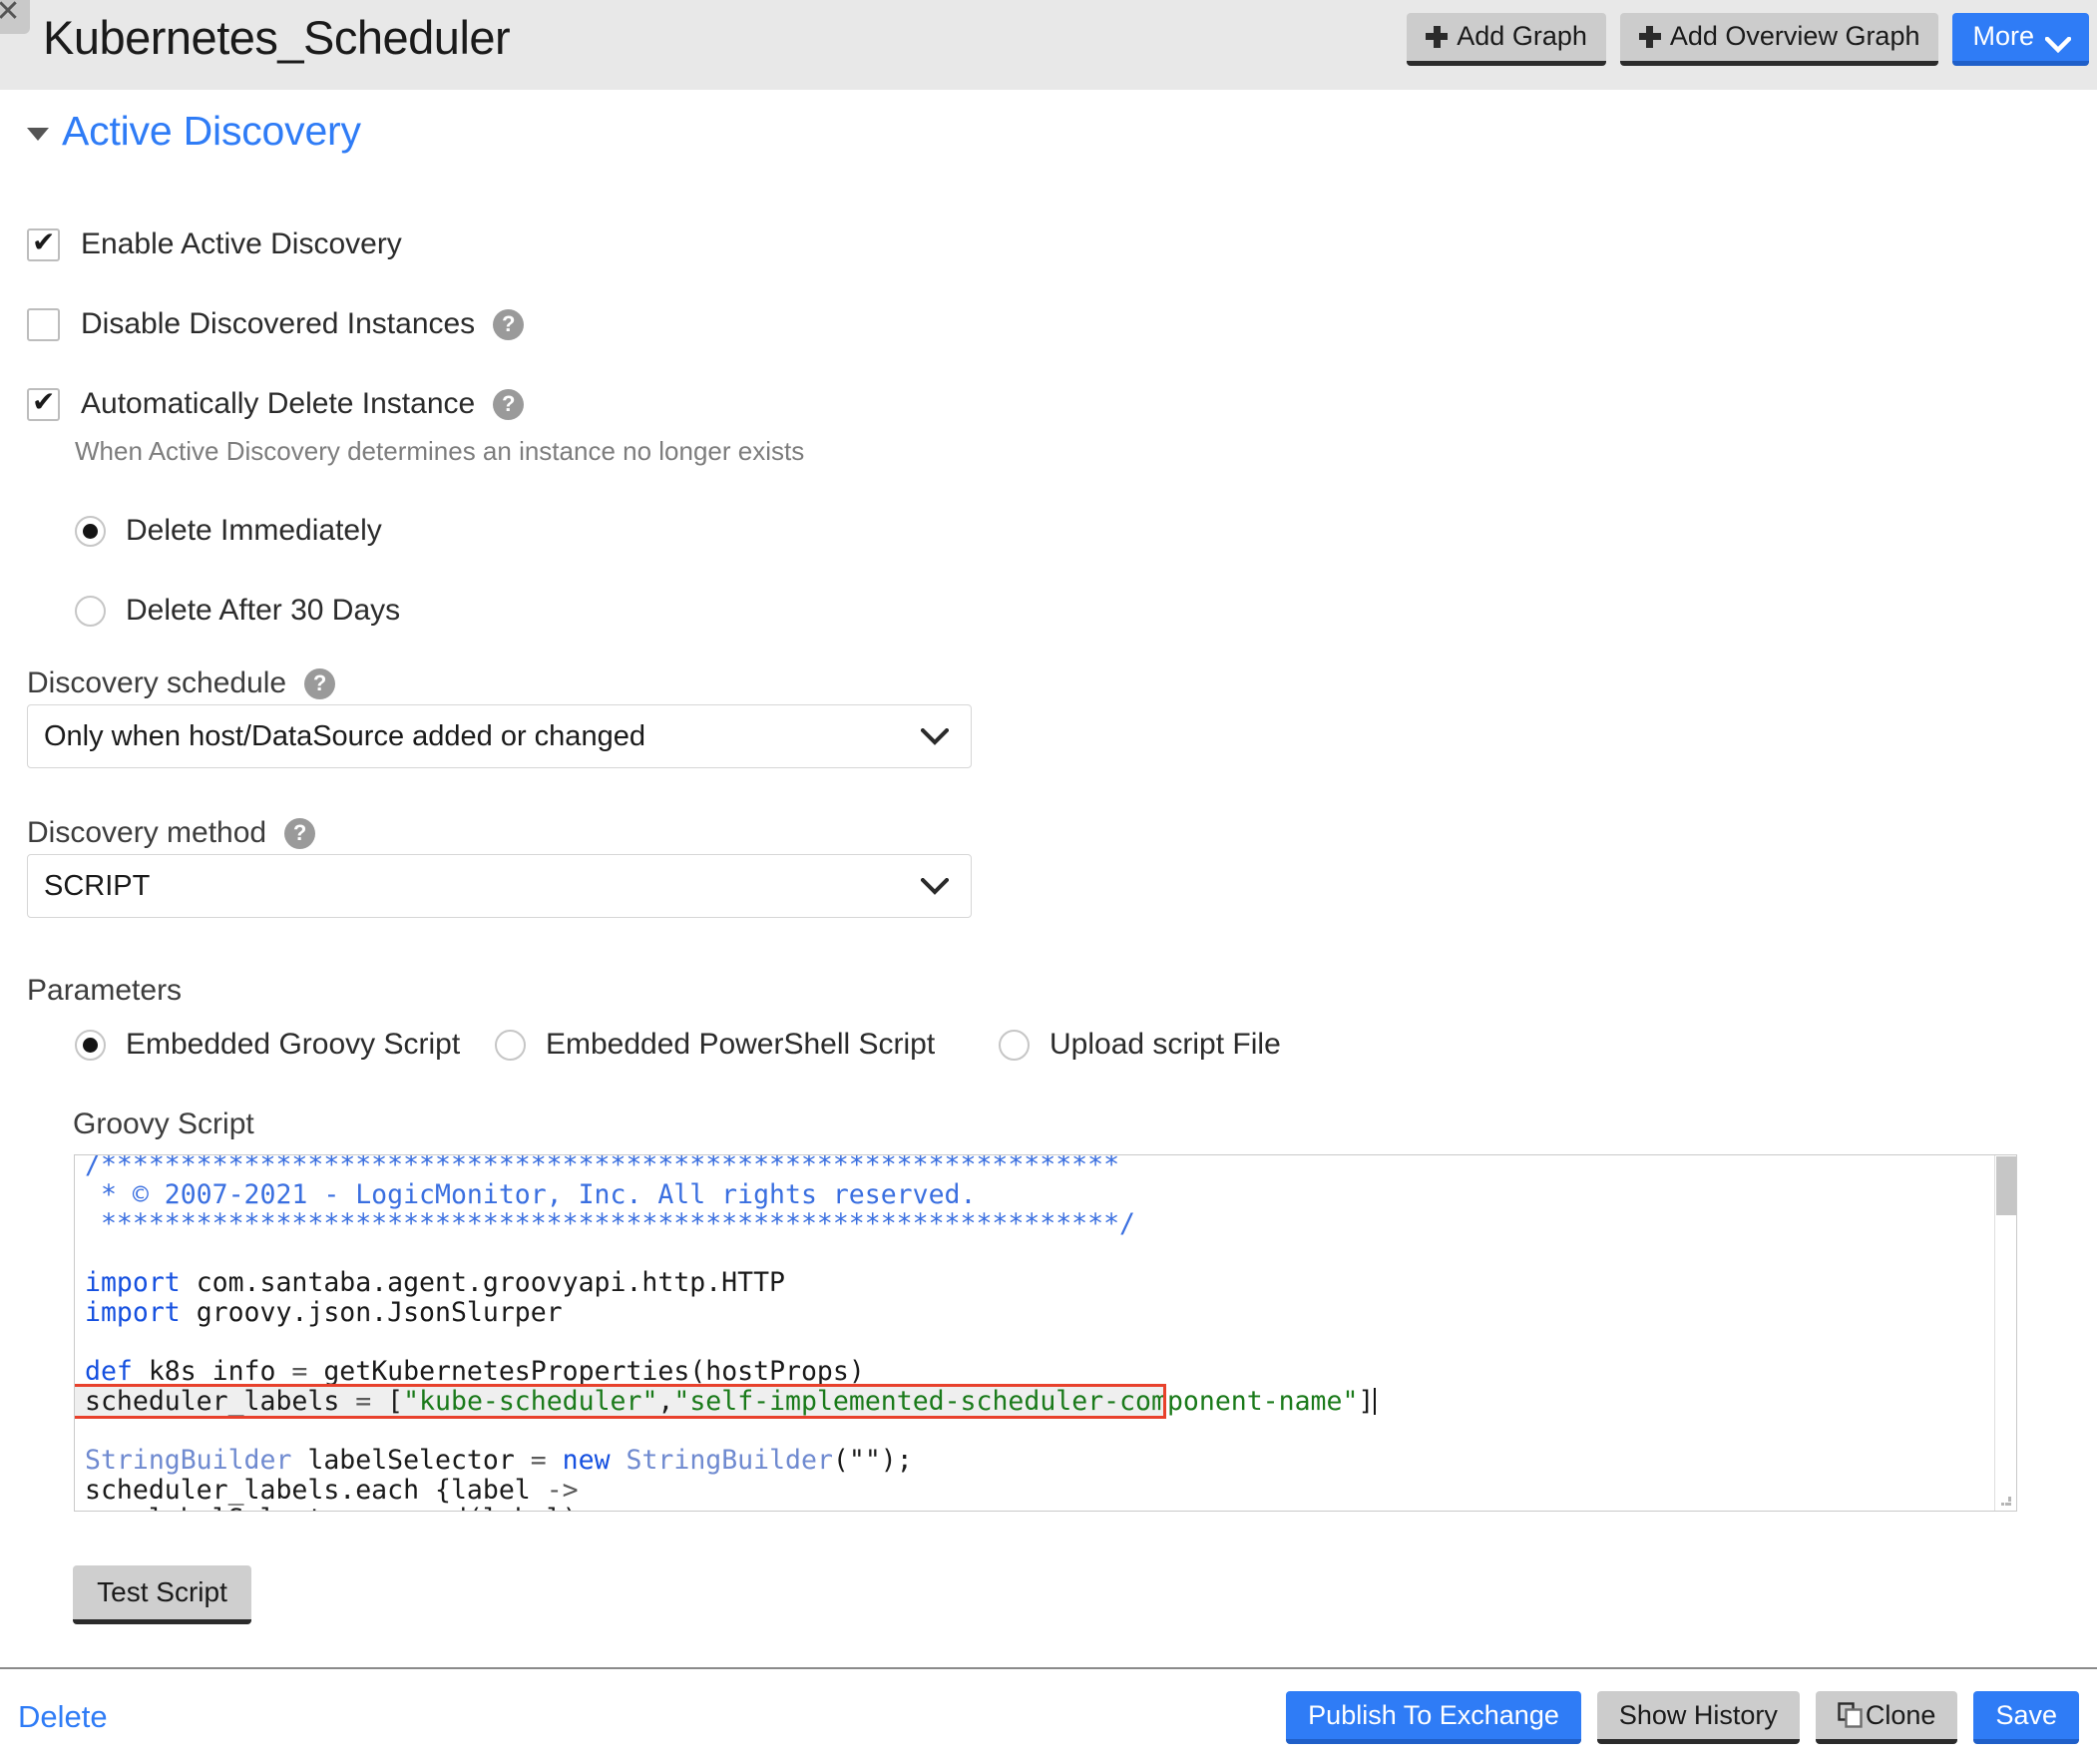 Image resolution: width=2097 pixels, height=1764 pixels. What do you see at coordinates (147, 832) in the screenshot?
I see `discovery-method-label: Discovery method` at bounding box center [147, 832].